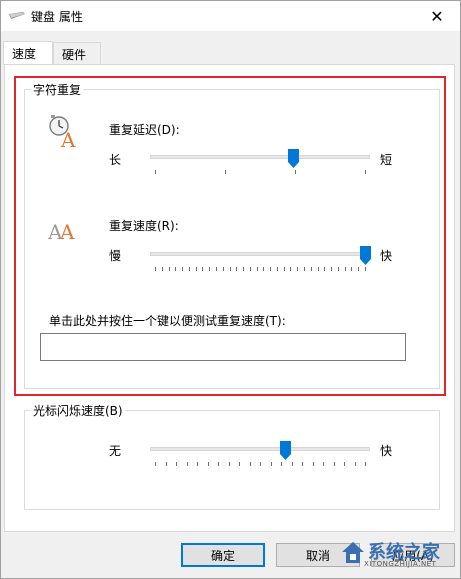 The width and height of the screenshot is (461, 579). I want to click on tab-speed: 速度, so click(28, 53).